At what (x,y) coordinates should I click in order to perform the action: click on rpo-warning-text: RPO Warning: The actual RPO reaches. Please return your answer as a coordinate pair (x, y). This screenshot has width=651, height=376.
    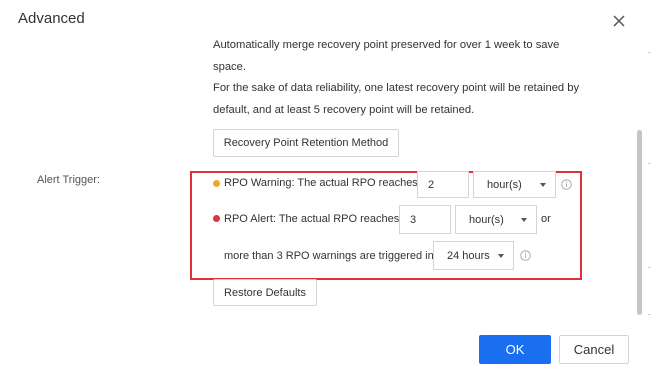
    Looking at the image, I should click on (321, 183).